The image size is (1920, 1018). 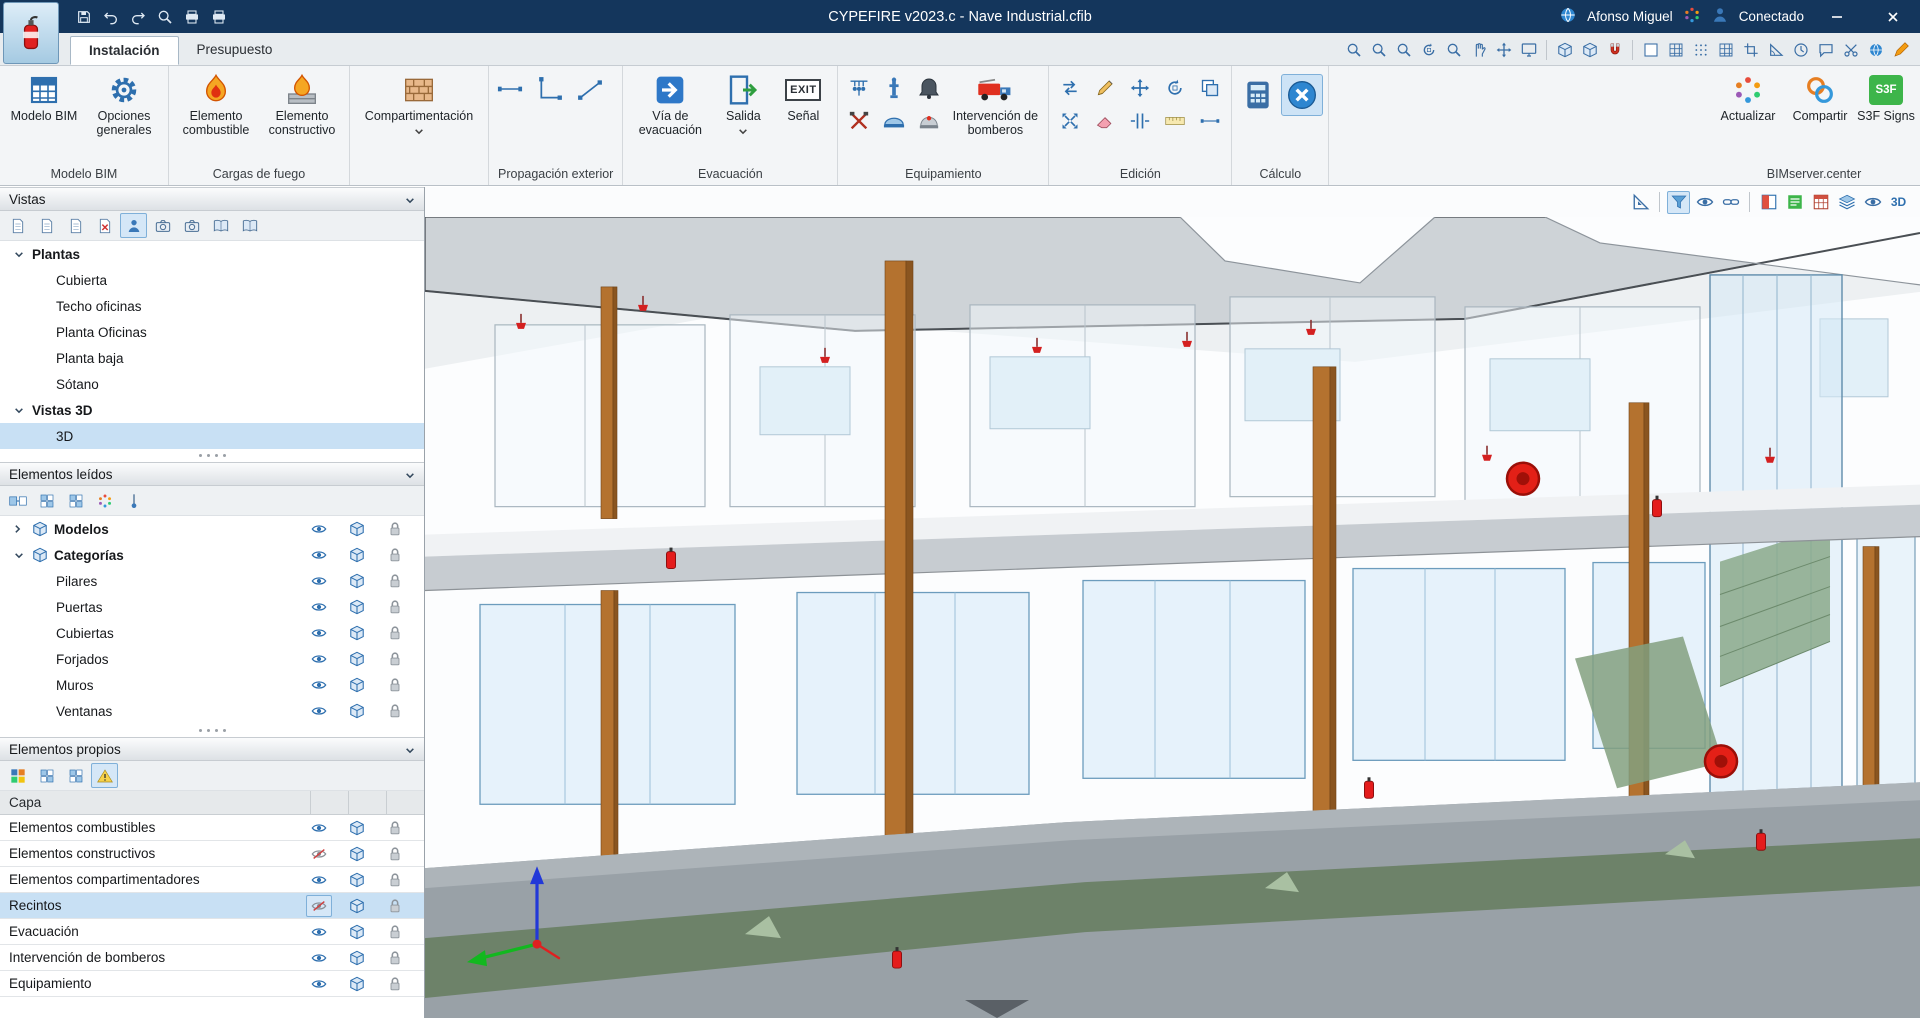 What do you see at coordinates (137, 16) in the screenshot?
I see `redo-button` at bounding box center [137, 16].